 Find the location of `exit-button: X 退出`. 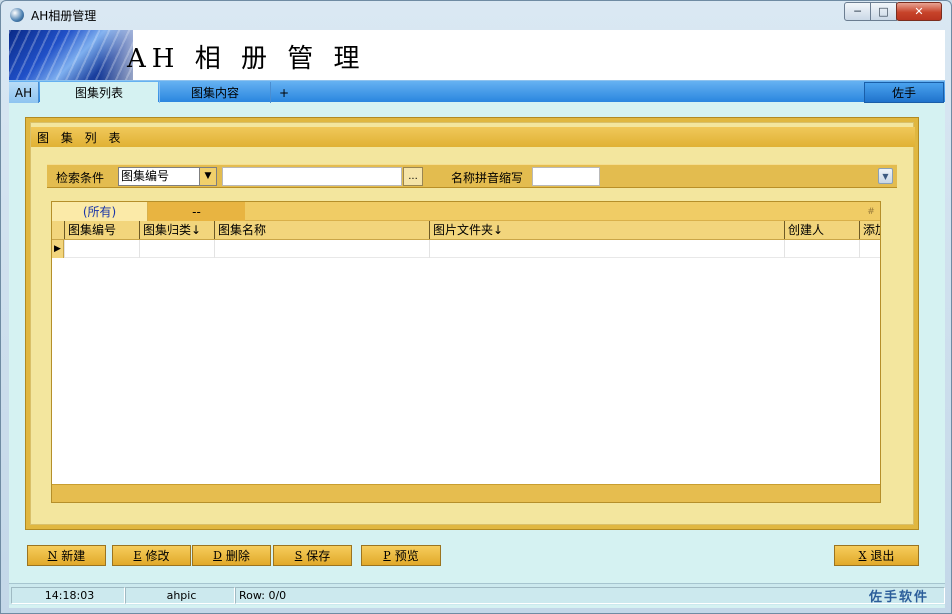

exit-button: X 退出 is located at coordinates (876, 555).